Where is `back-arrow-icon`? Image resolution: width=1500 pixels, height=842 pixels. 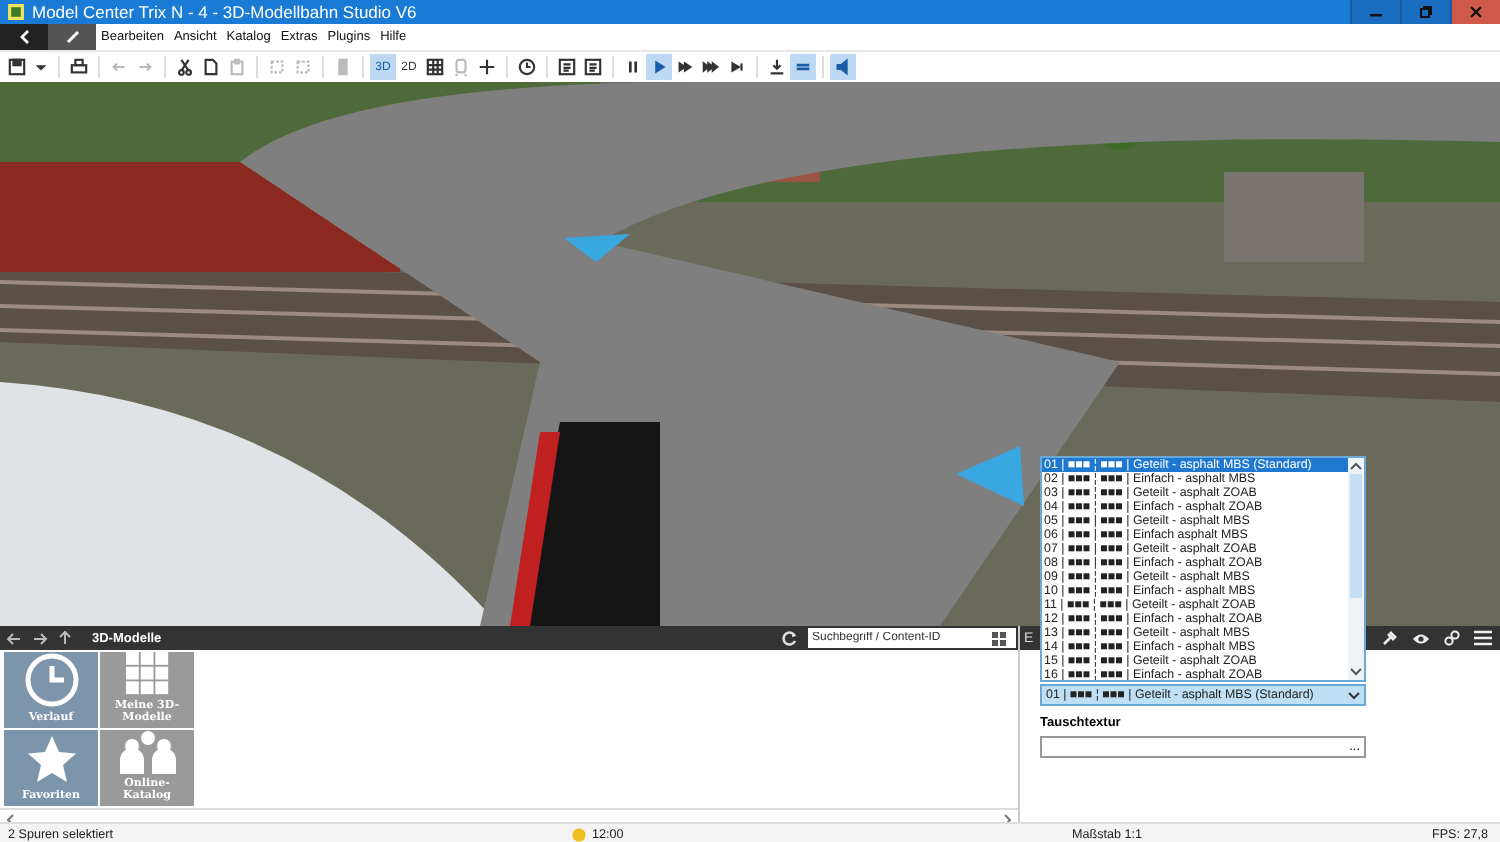 back-arrow-icon is located at coordinates (14, 638).